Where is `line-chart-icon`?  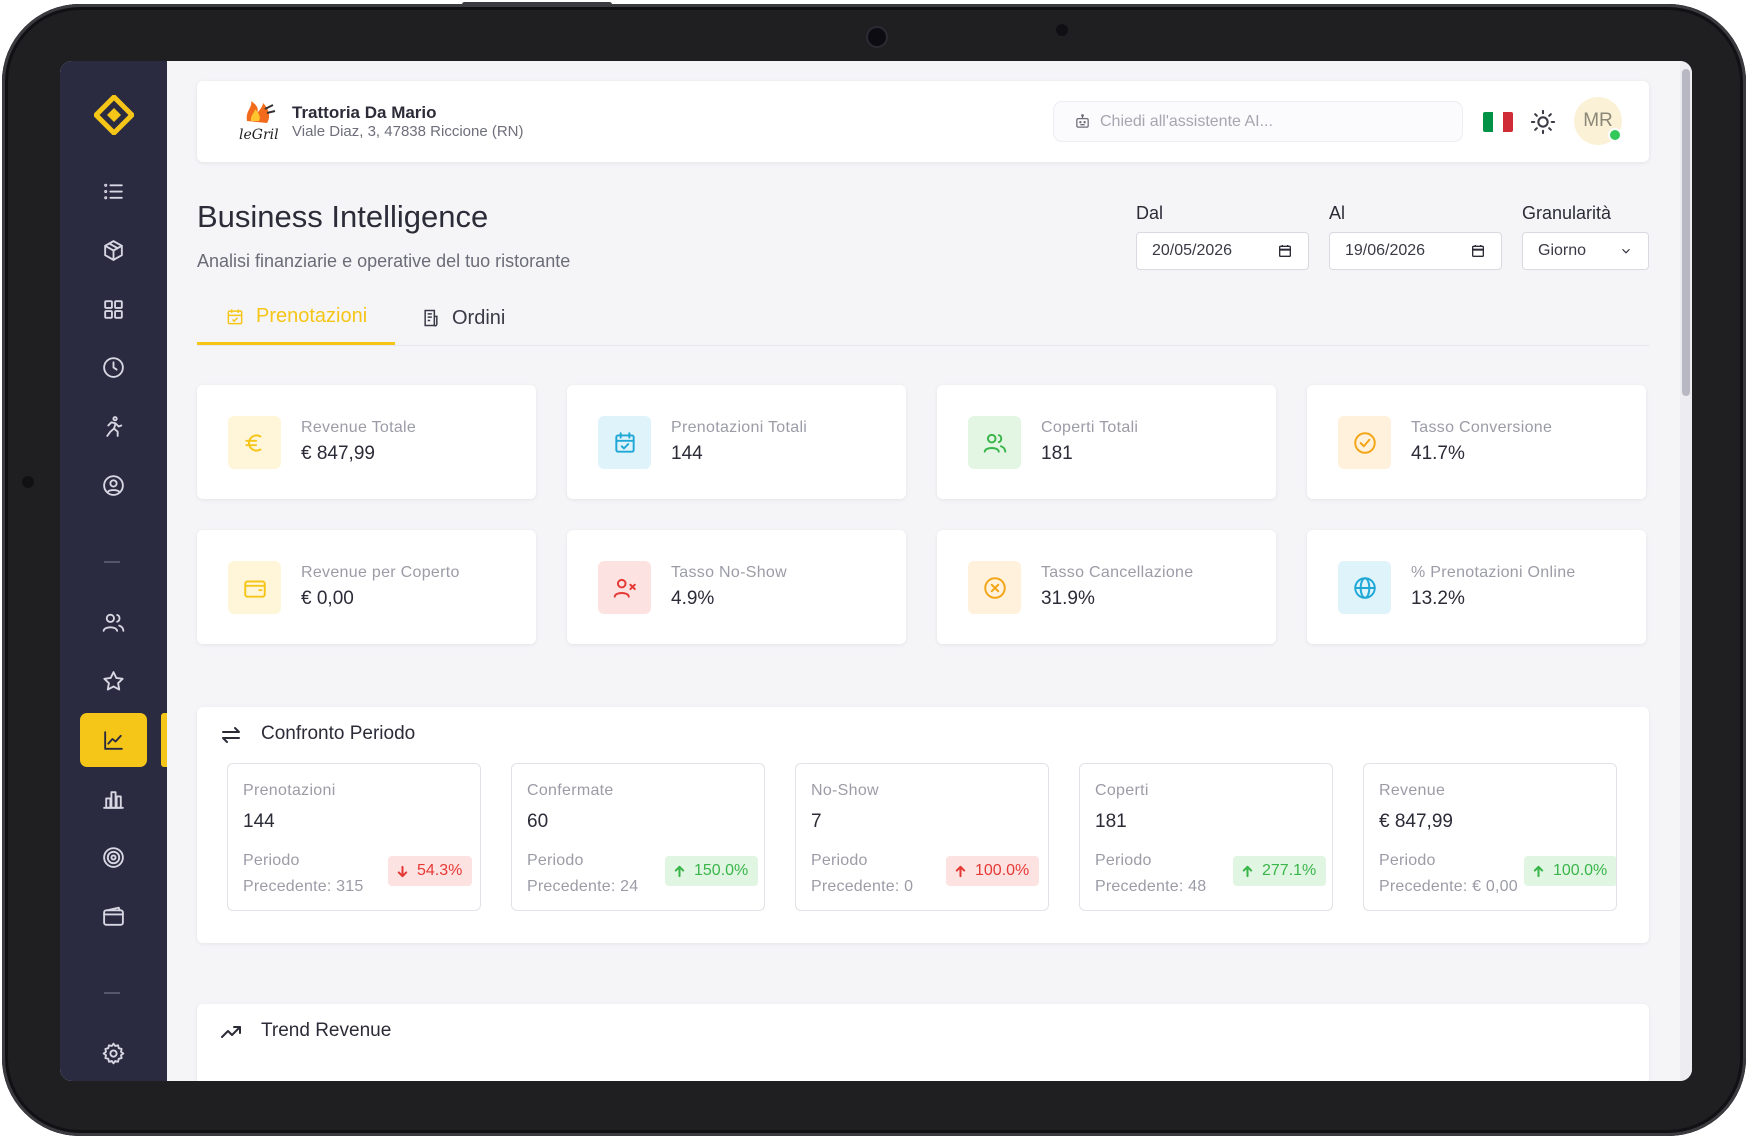
line-chart-icon is located at coordinates (113, 740).